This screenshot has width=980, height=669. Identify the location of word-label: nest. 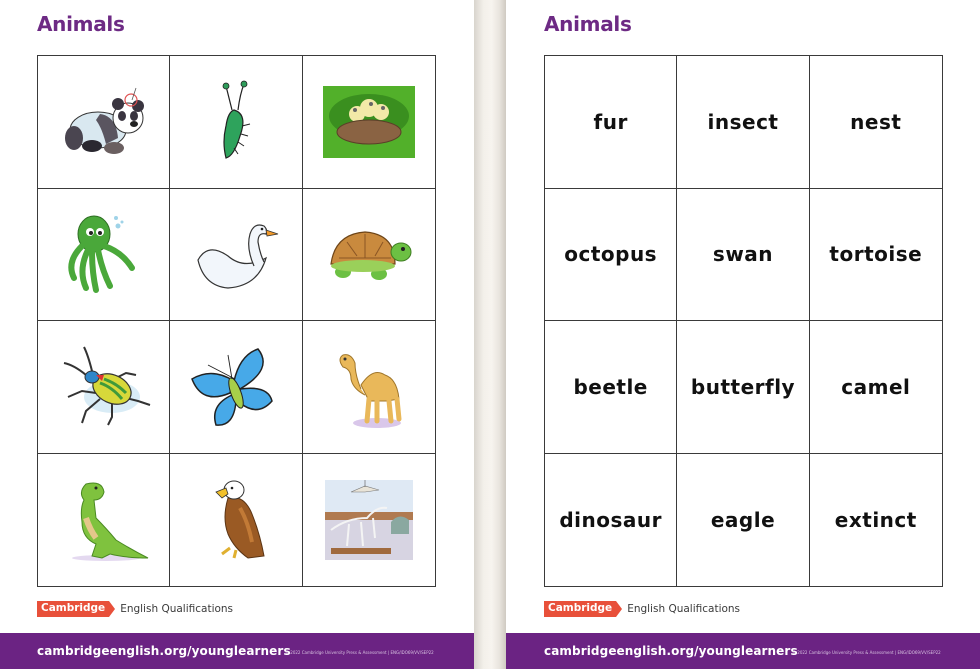
(876, 121).